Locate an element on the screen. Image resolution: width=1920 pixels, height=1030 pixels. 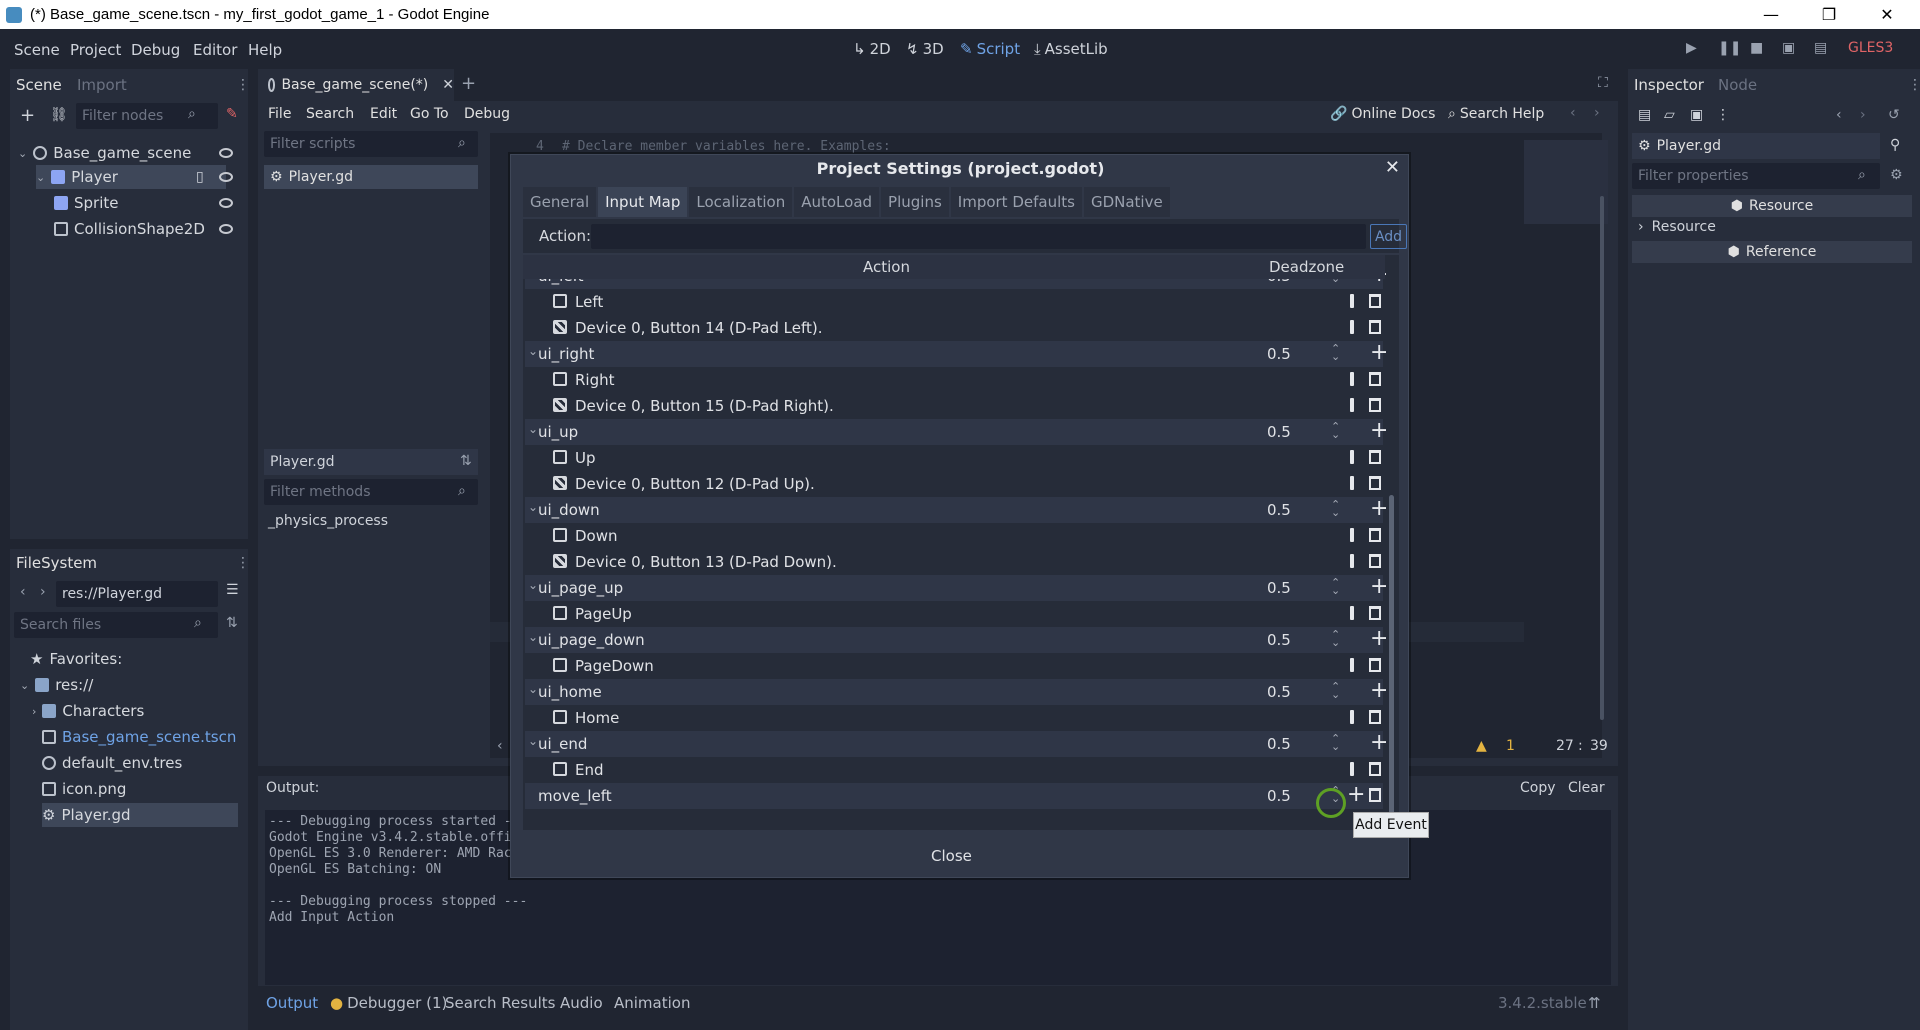
file-item-base-game-scene: Base_game_scene.tscn is located at coordinates (139, 737).